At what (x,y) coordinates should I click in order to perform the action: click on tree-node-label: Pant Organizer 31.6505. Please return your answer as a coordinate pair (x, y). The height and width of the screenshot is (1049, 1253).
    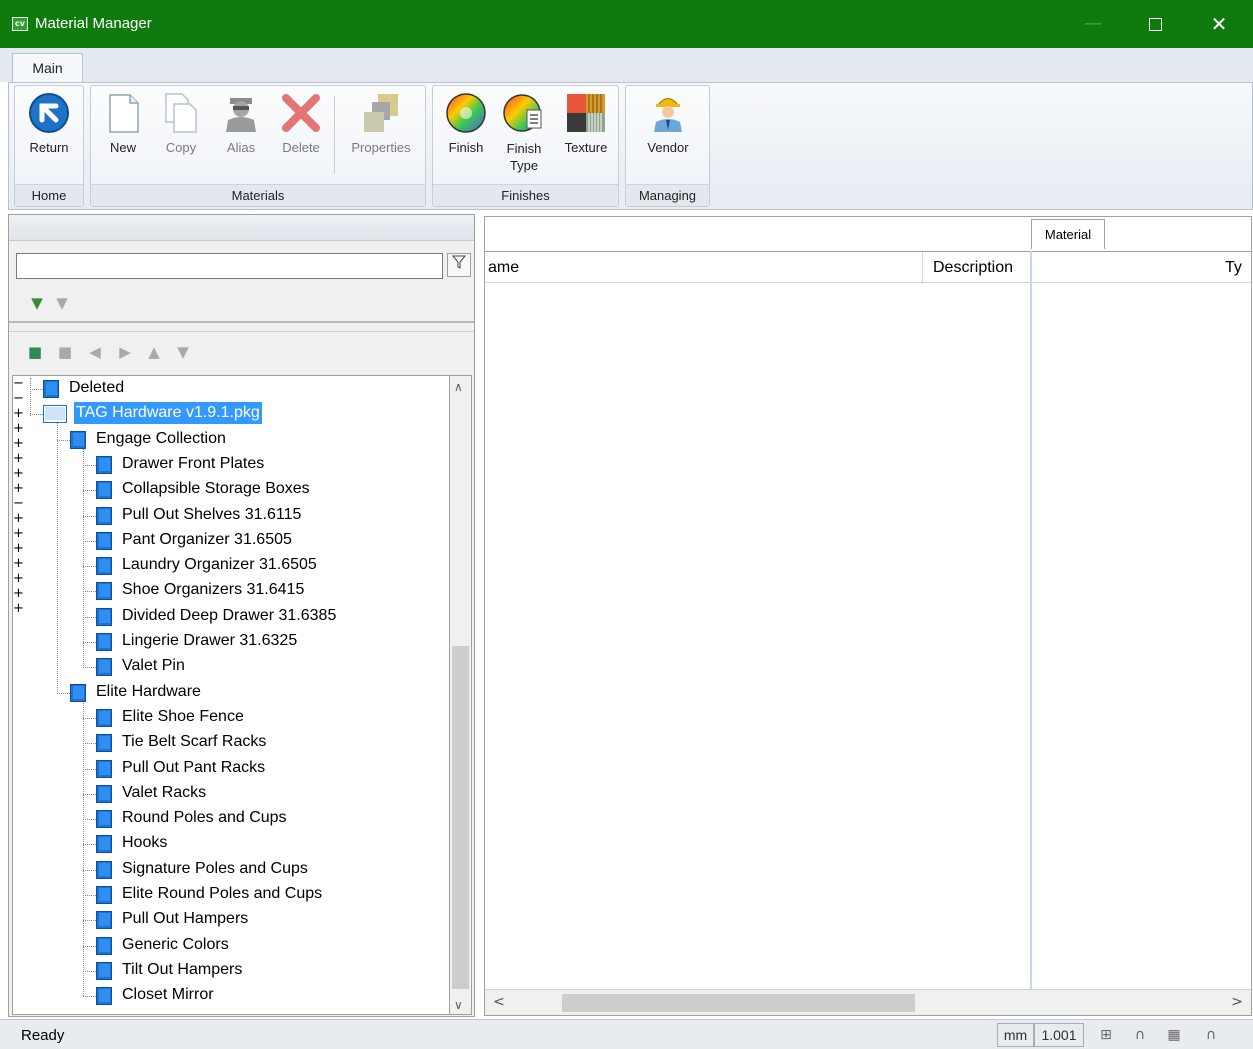
    Looking at the image, I should click on (207, 539).